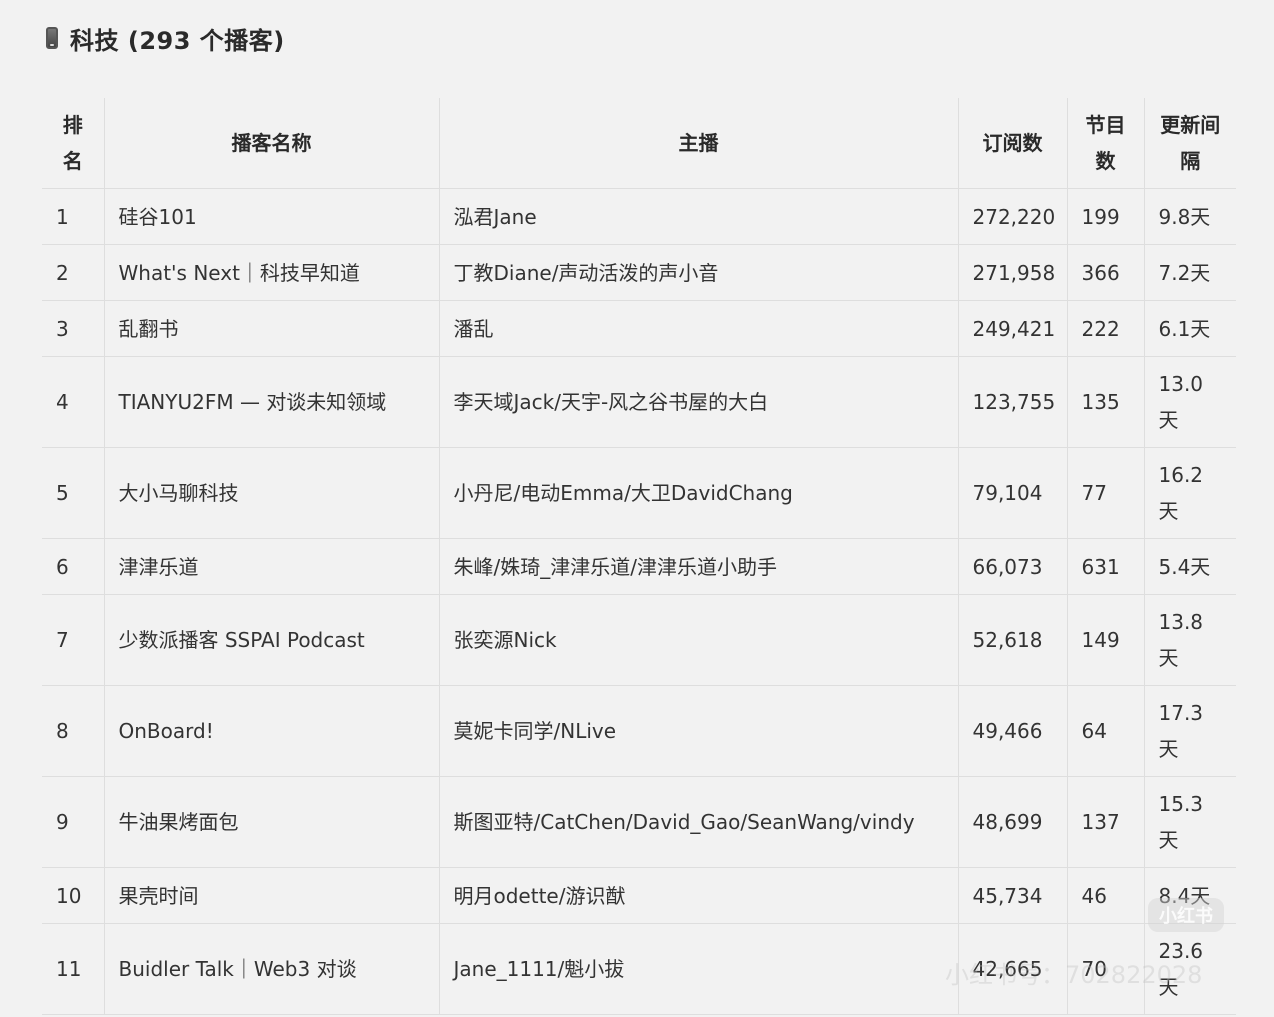 Image resolution: width=1274 pixels, height=1017 pixels. I want to click on table-header-row: 排名 播客名称 主播 订阅数 节目数 更新间隔, so click(639, 143).